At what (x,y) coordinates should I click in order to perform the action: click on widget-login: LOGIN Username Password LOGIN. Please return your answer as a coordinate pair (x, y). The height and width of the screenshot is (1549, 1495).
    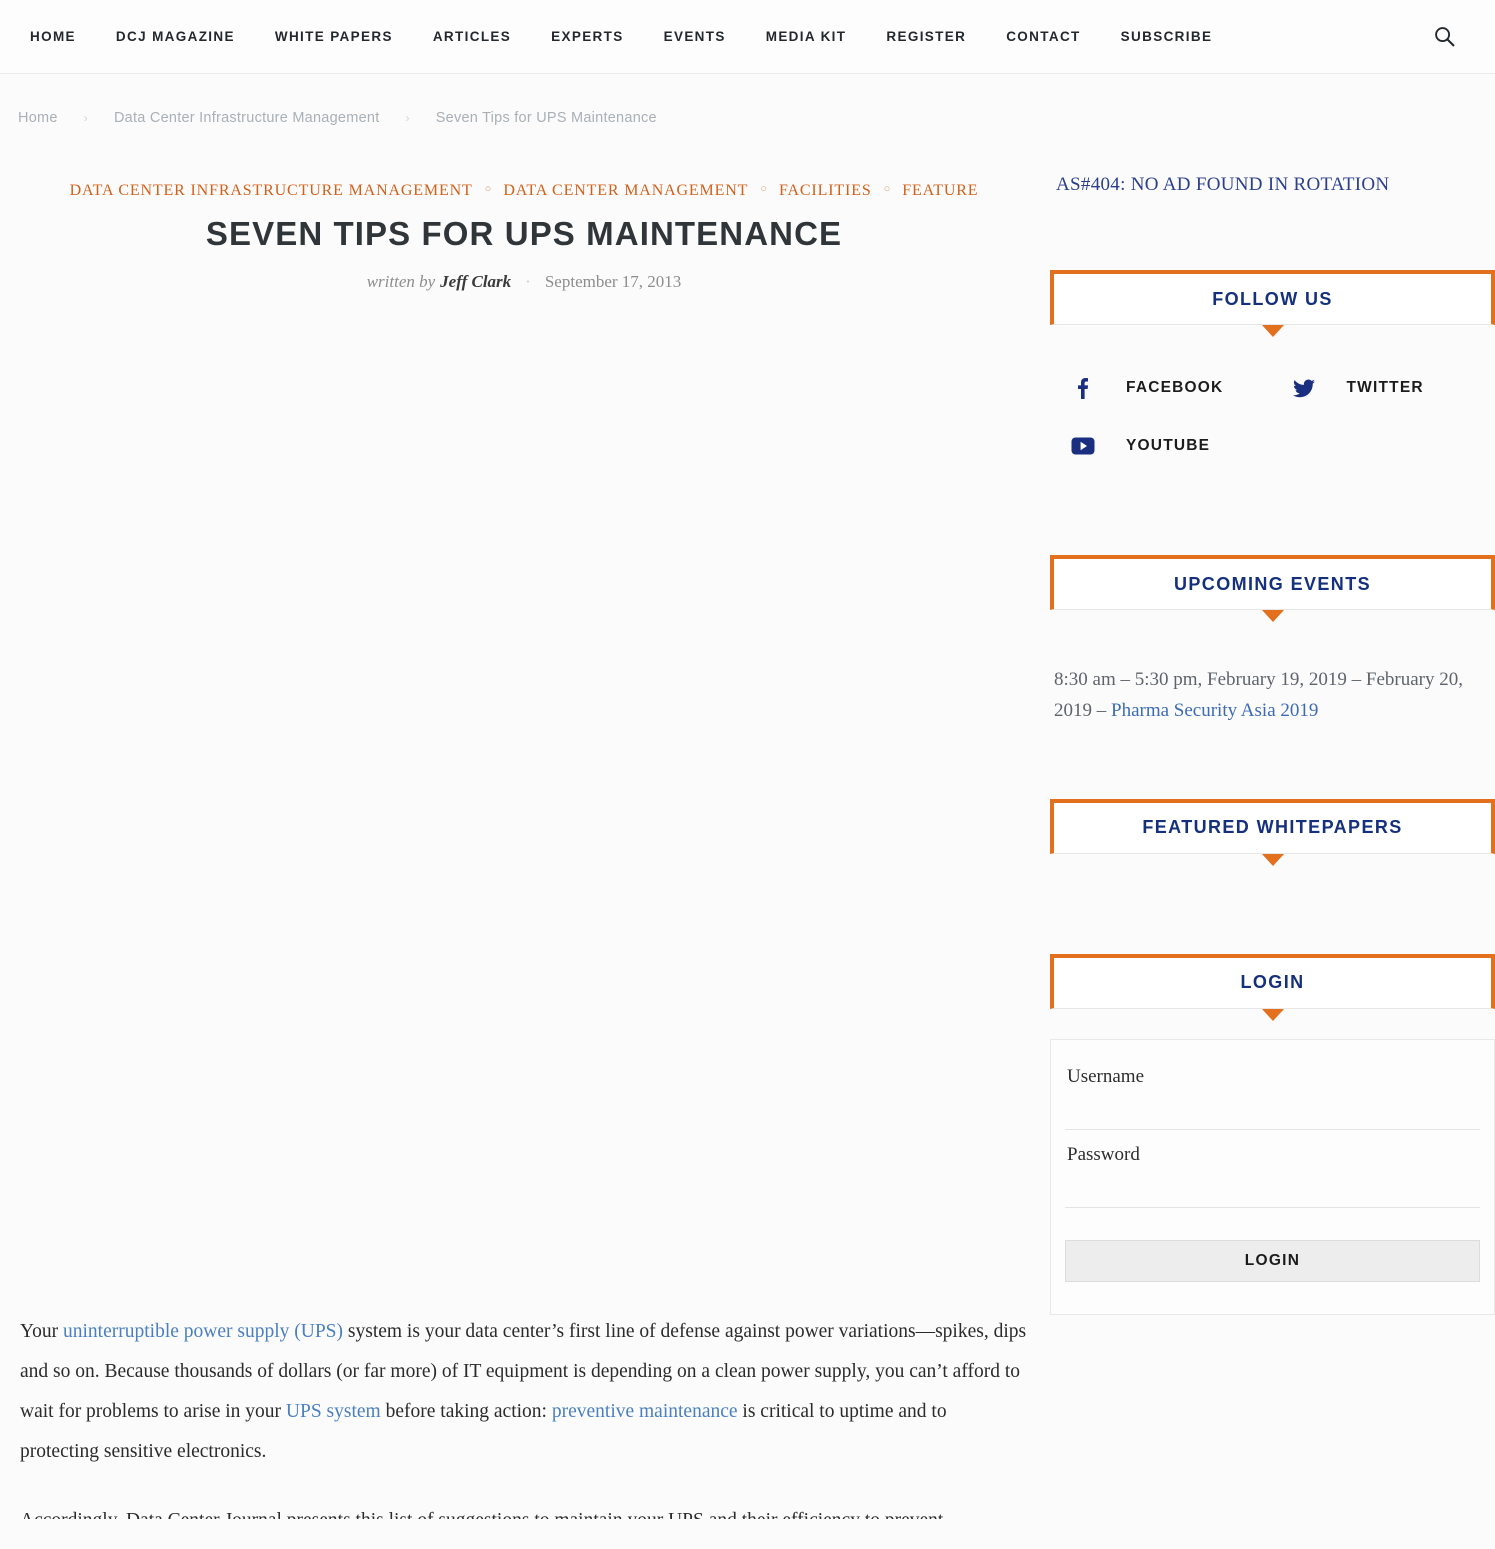
    Looking at the image, I should click on (1272, 1134).